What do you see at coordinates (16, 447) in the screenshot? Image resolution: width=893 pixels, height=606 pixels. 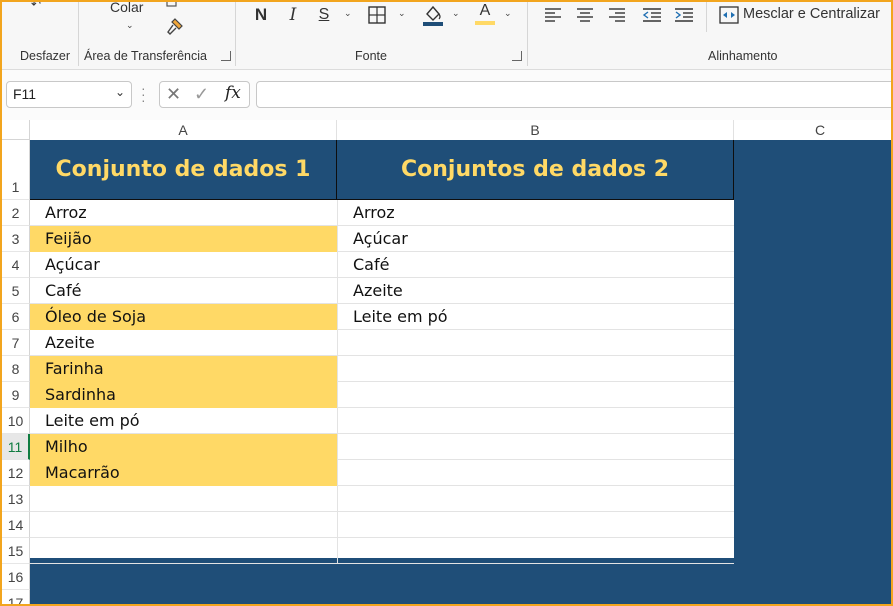 I see `row-header-11: 11` at bounding box center [16, 447].